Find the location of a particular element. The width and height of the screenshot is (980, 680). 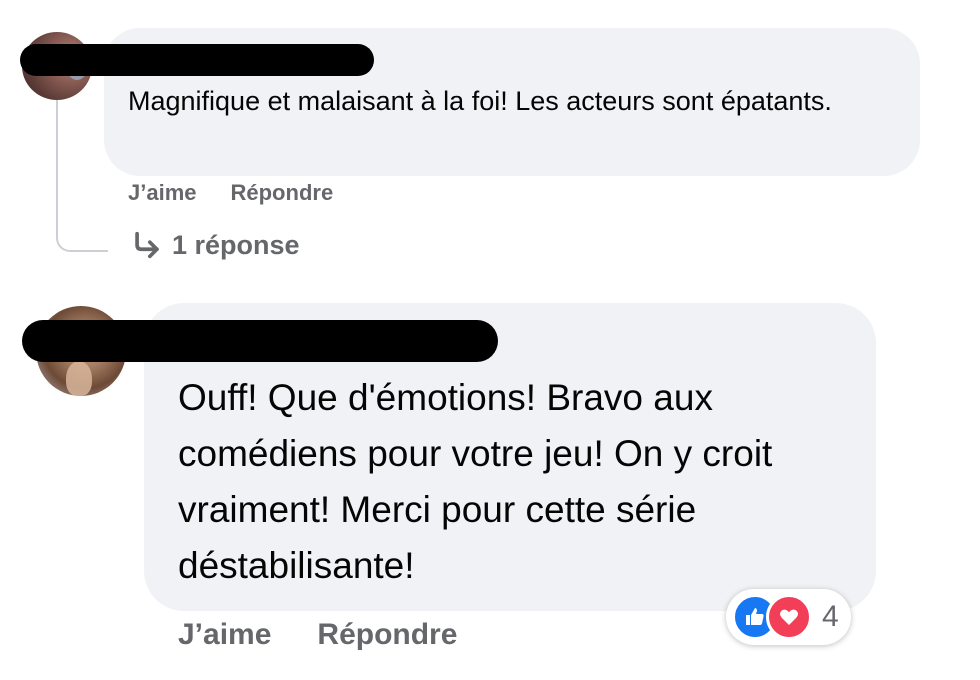

thread-connector is located at coordinates (82, 176).